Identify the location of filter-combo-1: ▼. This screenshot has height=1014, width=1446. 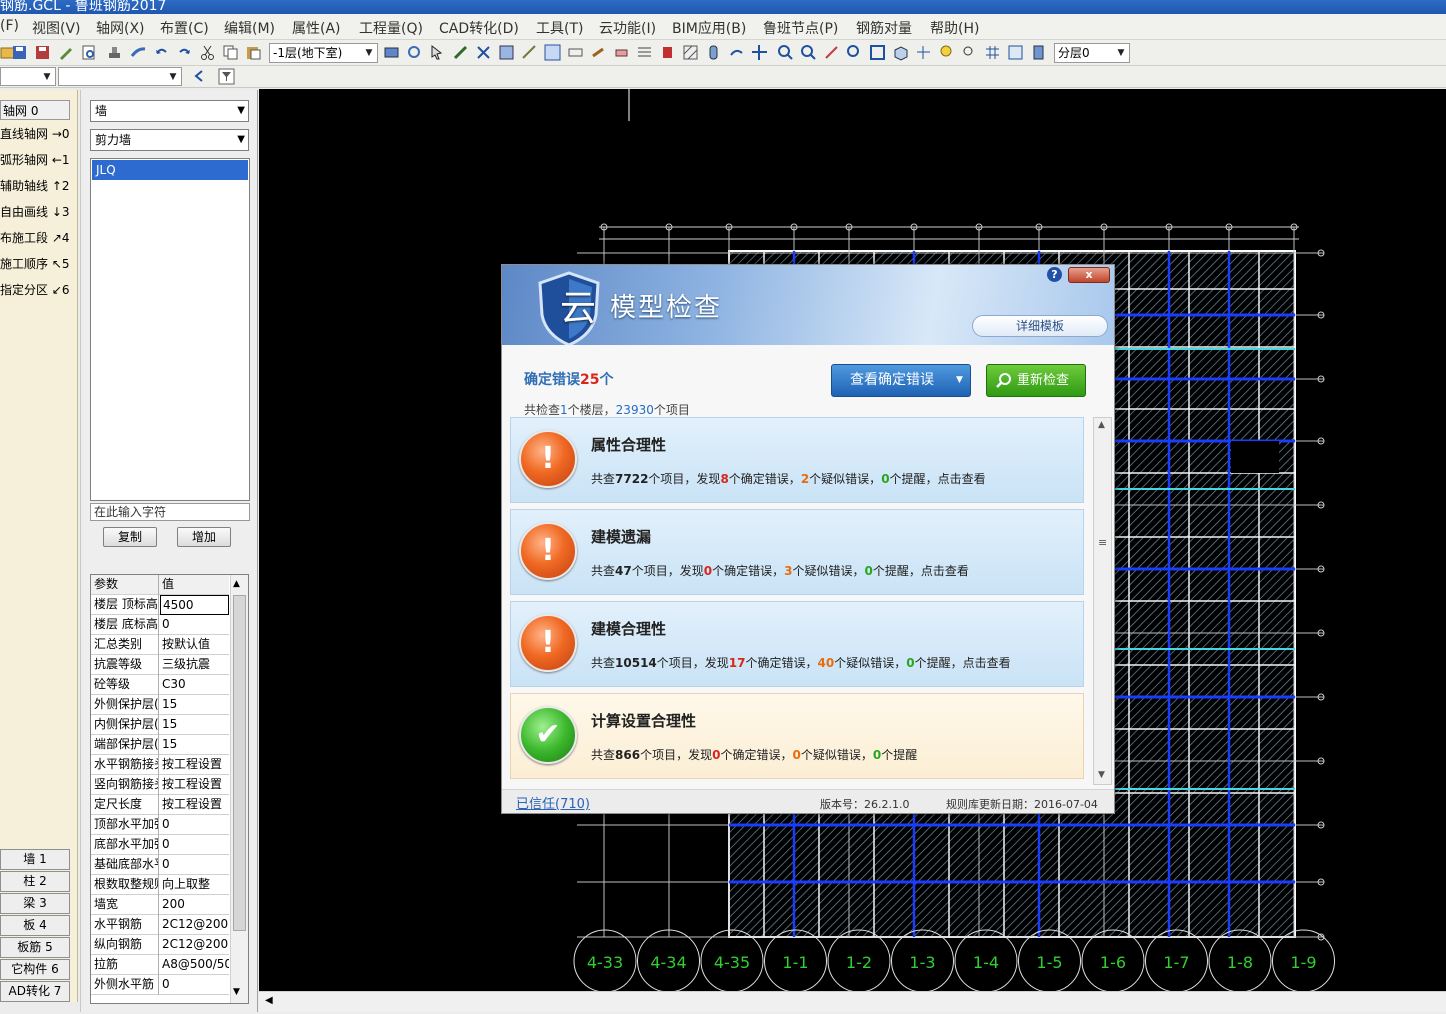
(28, 76).